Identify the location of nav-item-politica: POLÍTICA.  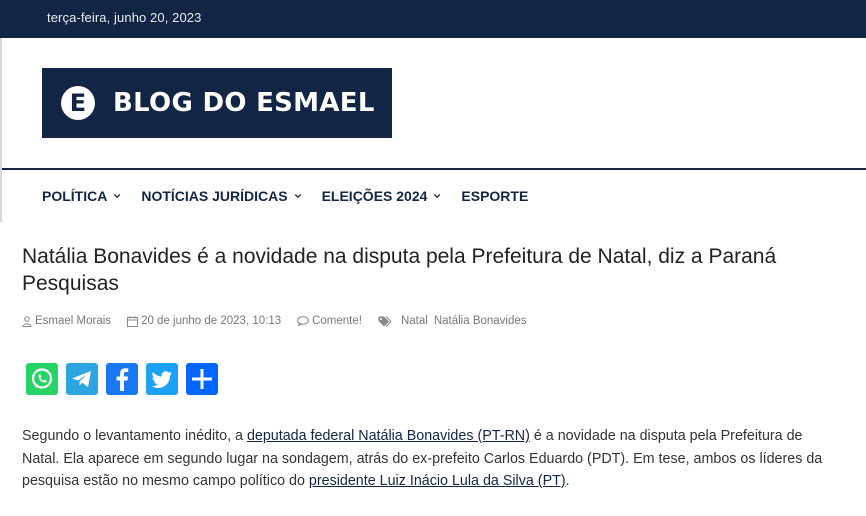
(81, 196).